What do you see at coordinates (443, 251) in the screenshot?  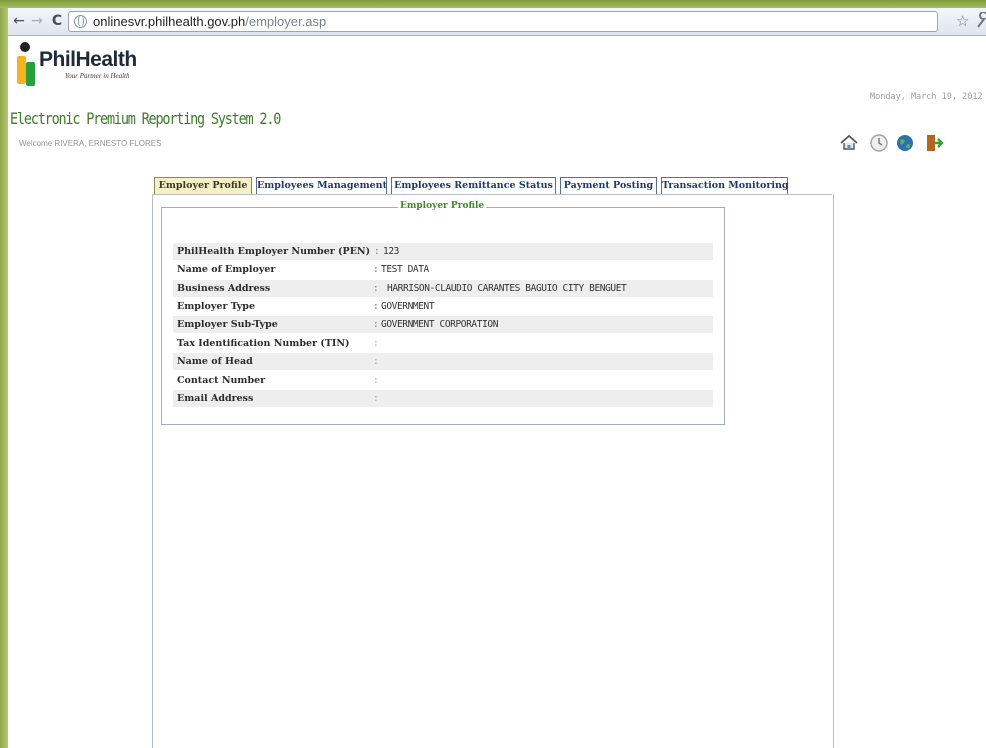 I see `profile-row-pen: PhilHealth Employer Number (PEN) : 123` at bounding box center [443, 251].